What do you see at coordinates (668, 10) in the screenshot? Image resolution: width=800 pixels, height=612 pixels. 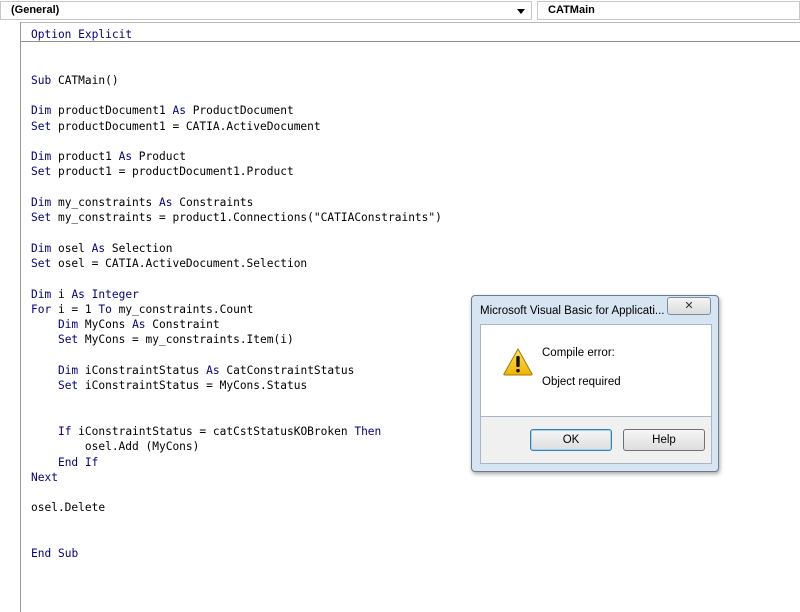 I see `procedure-combo: CATMain` at bounding box center [668, 10].